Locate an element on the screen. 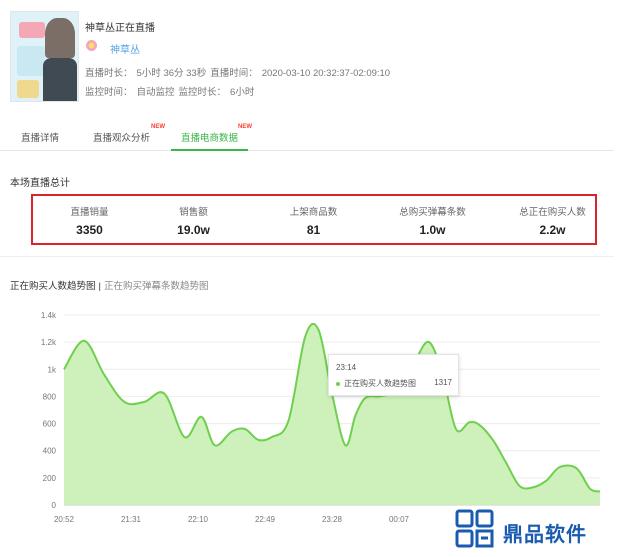 Image resolution: width=625 pixels, height=557 pixels. duration-label: 直播时长： is located at coordinates (109, 73).